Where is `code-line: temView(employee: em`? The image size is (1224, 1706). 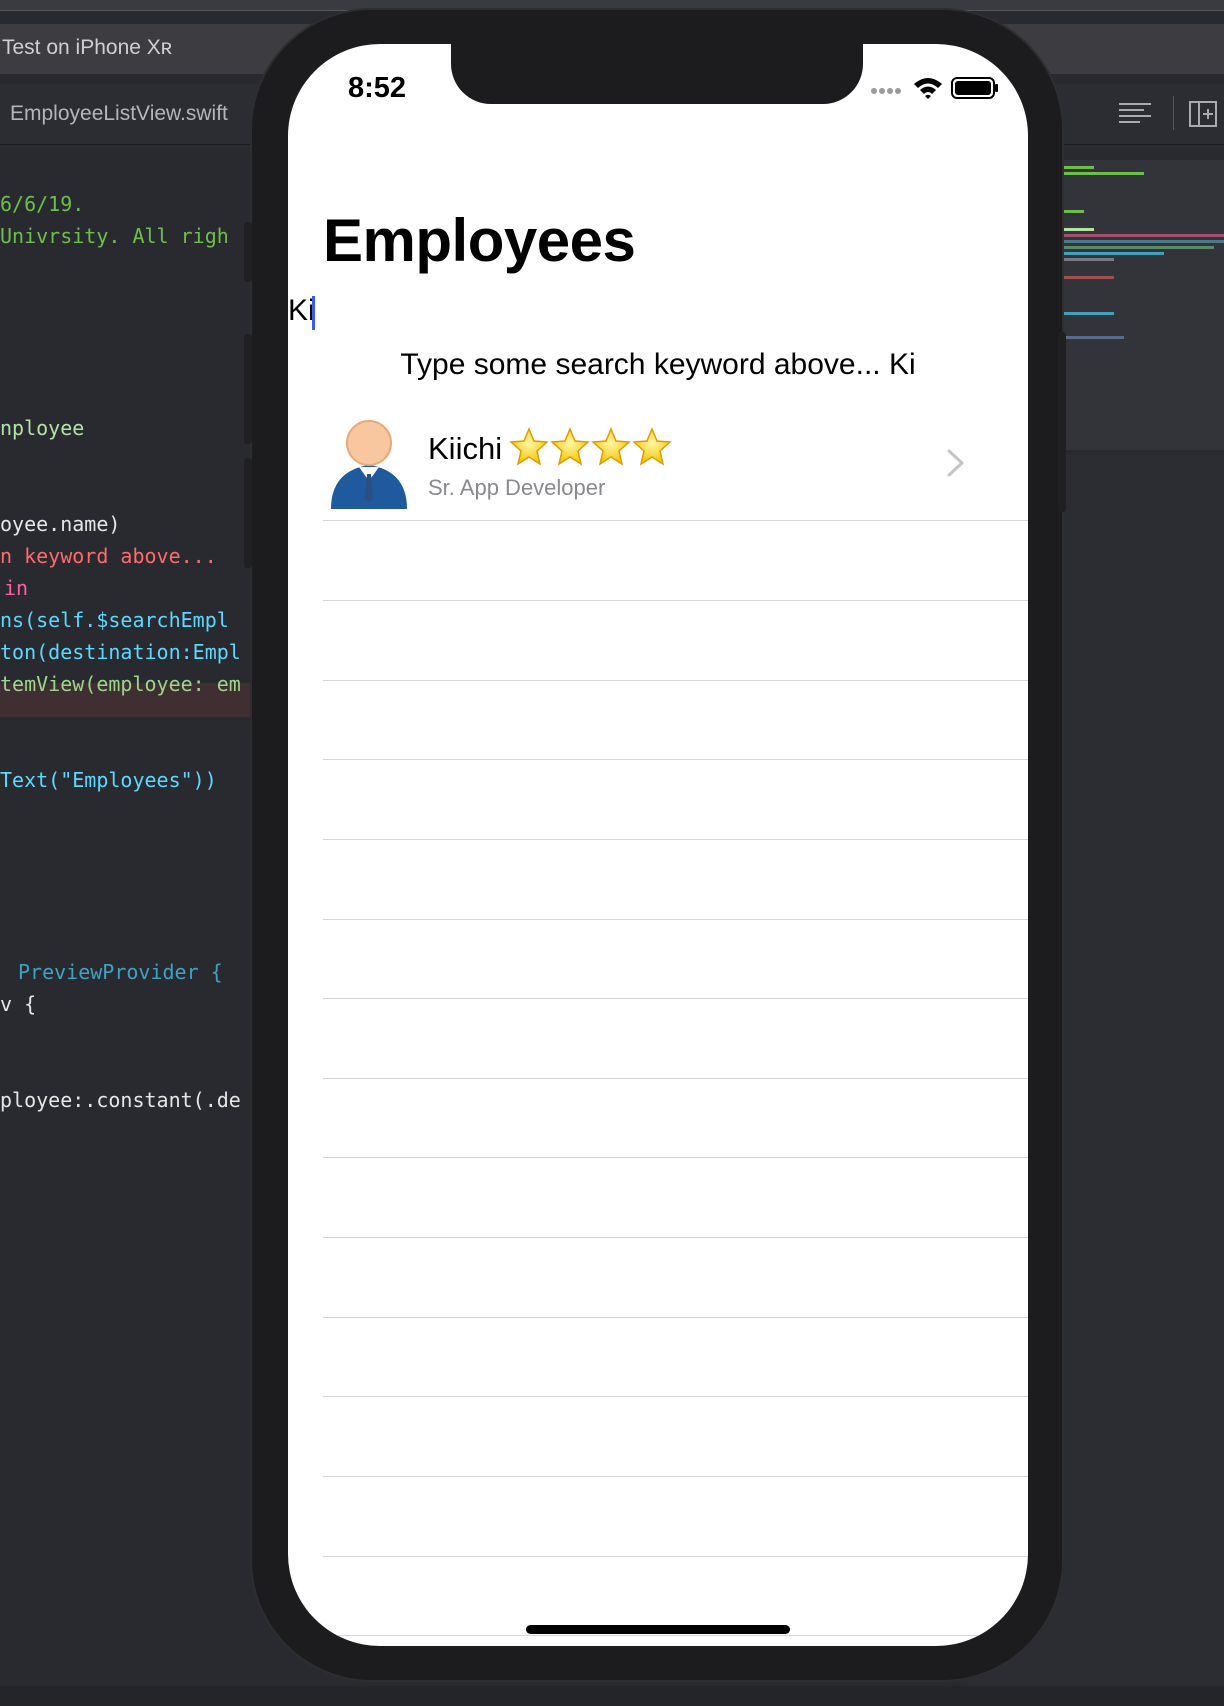 code-line: temView(employee: em is located at coordinates (120, 684).